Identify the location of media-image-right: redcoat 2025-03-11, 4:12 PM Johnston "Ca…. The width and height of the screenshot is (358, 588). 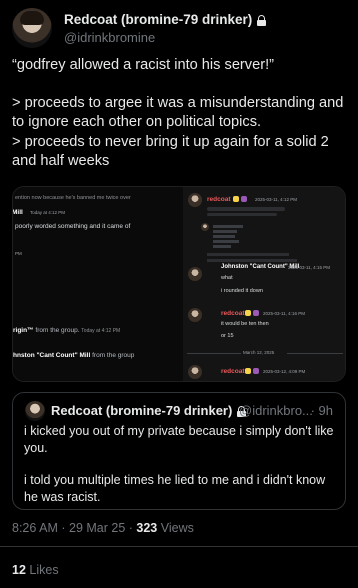
(264, 284).